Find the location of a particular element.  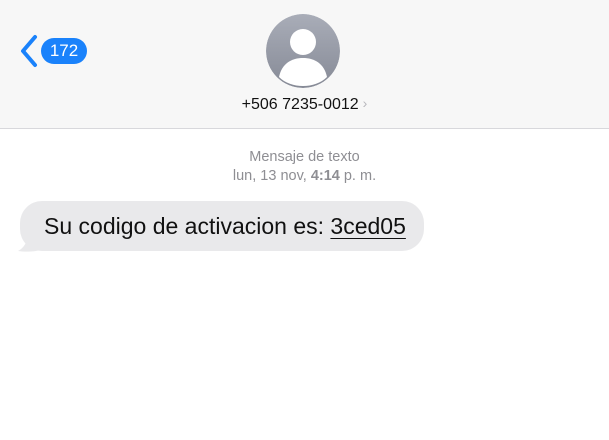

person-silhouette-icon is located at coordinates (303, 51).